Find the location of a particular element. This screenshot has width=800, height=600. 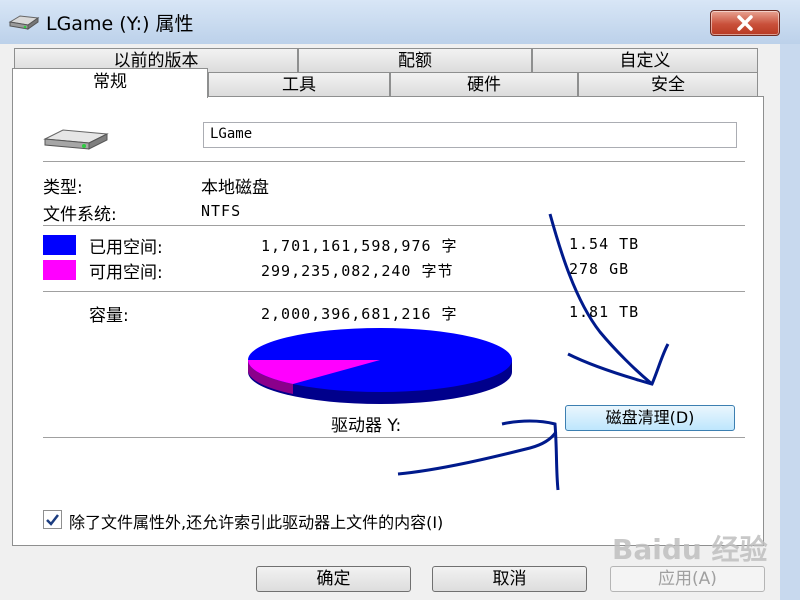

used-space-size: 1.54 TB is located at coordinates (604, 244).